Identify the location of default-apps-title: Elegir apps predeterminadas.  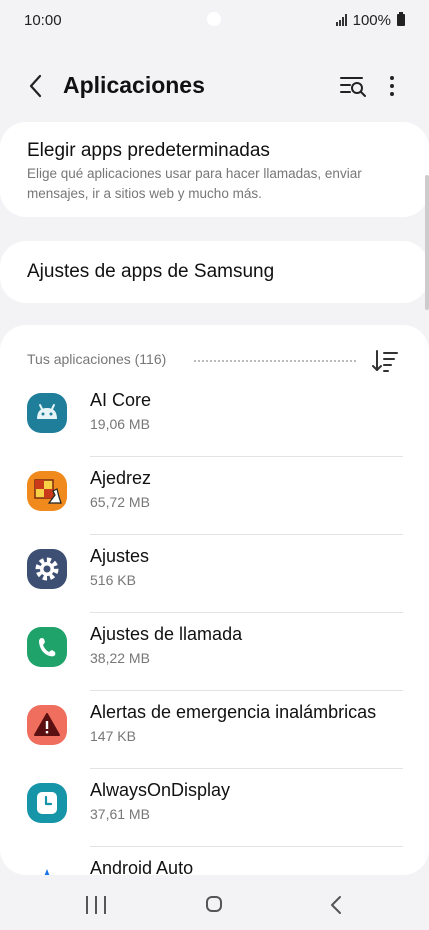
(148, 150).